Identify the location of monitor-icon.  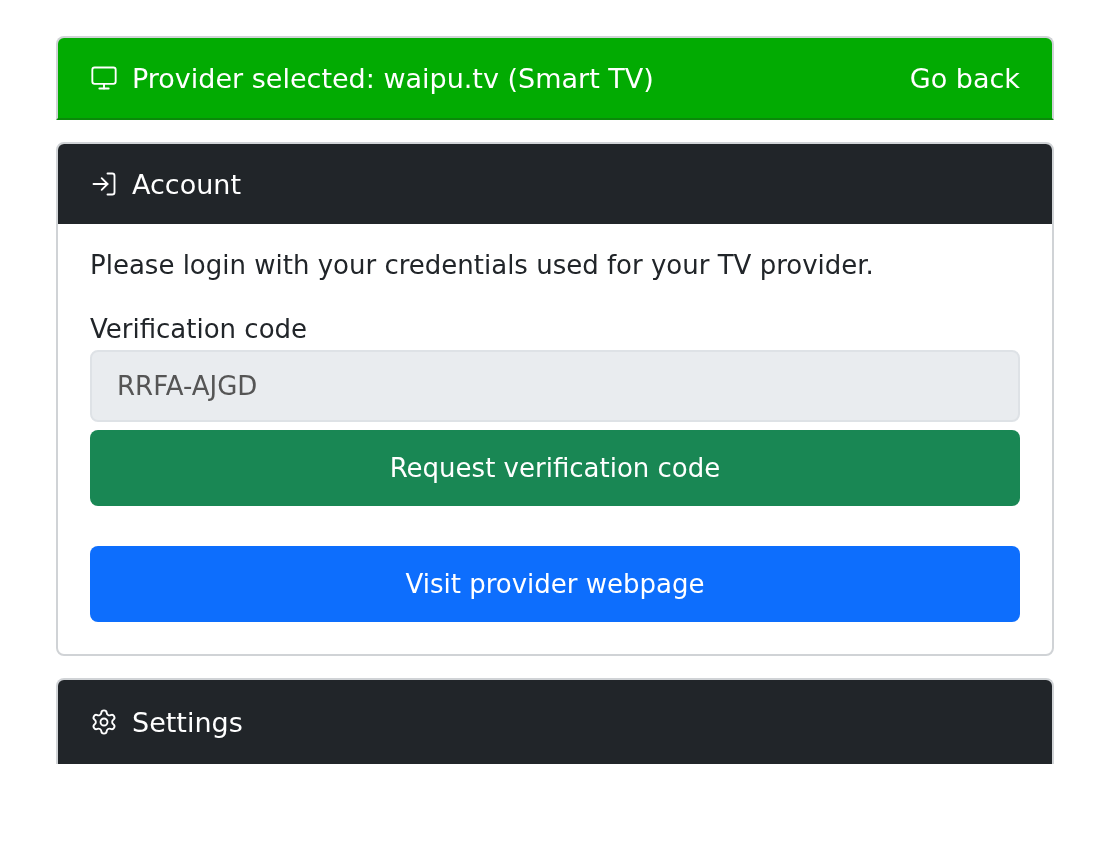
(104, 78).